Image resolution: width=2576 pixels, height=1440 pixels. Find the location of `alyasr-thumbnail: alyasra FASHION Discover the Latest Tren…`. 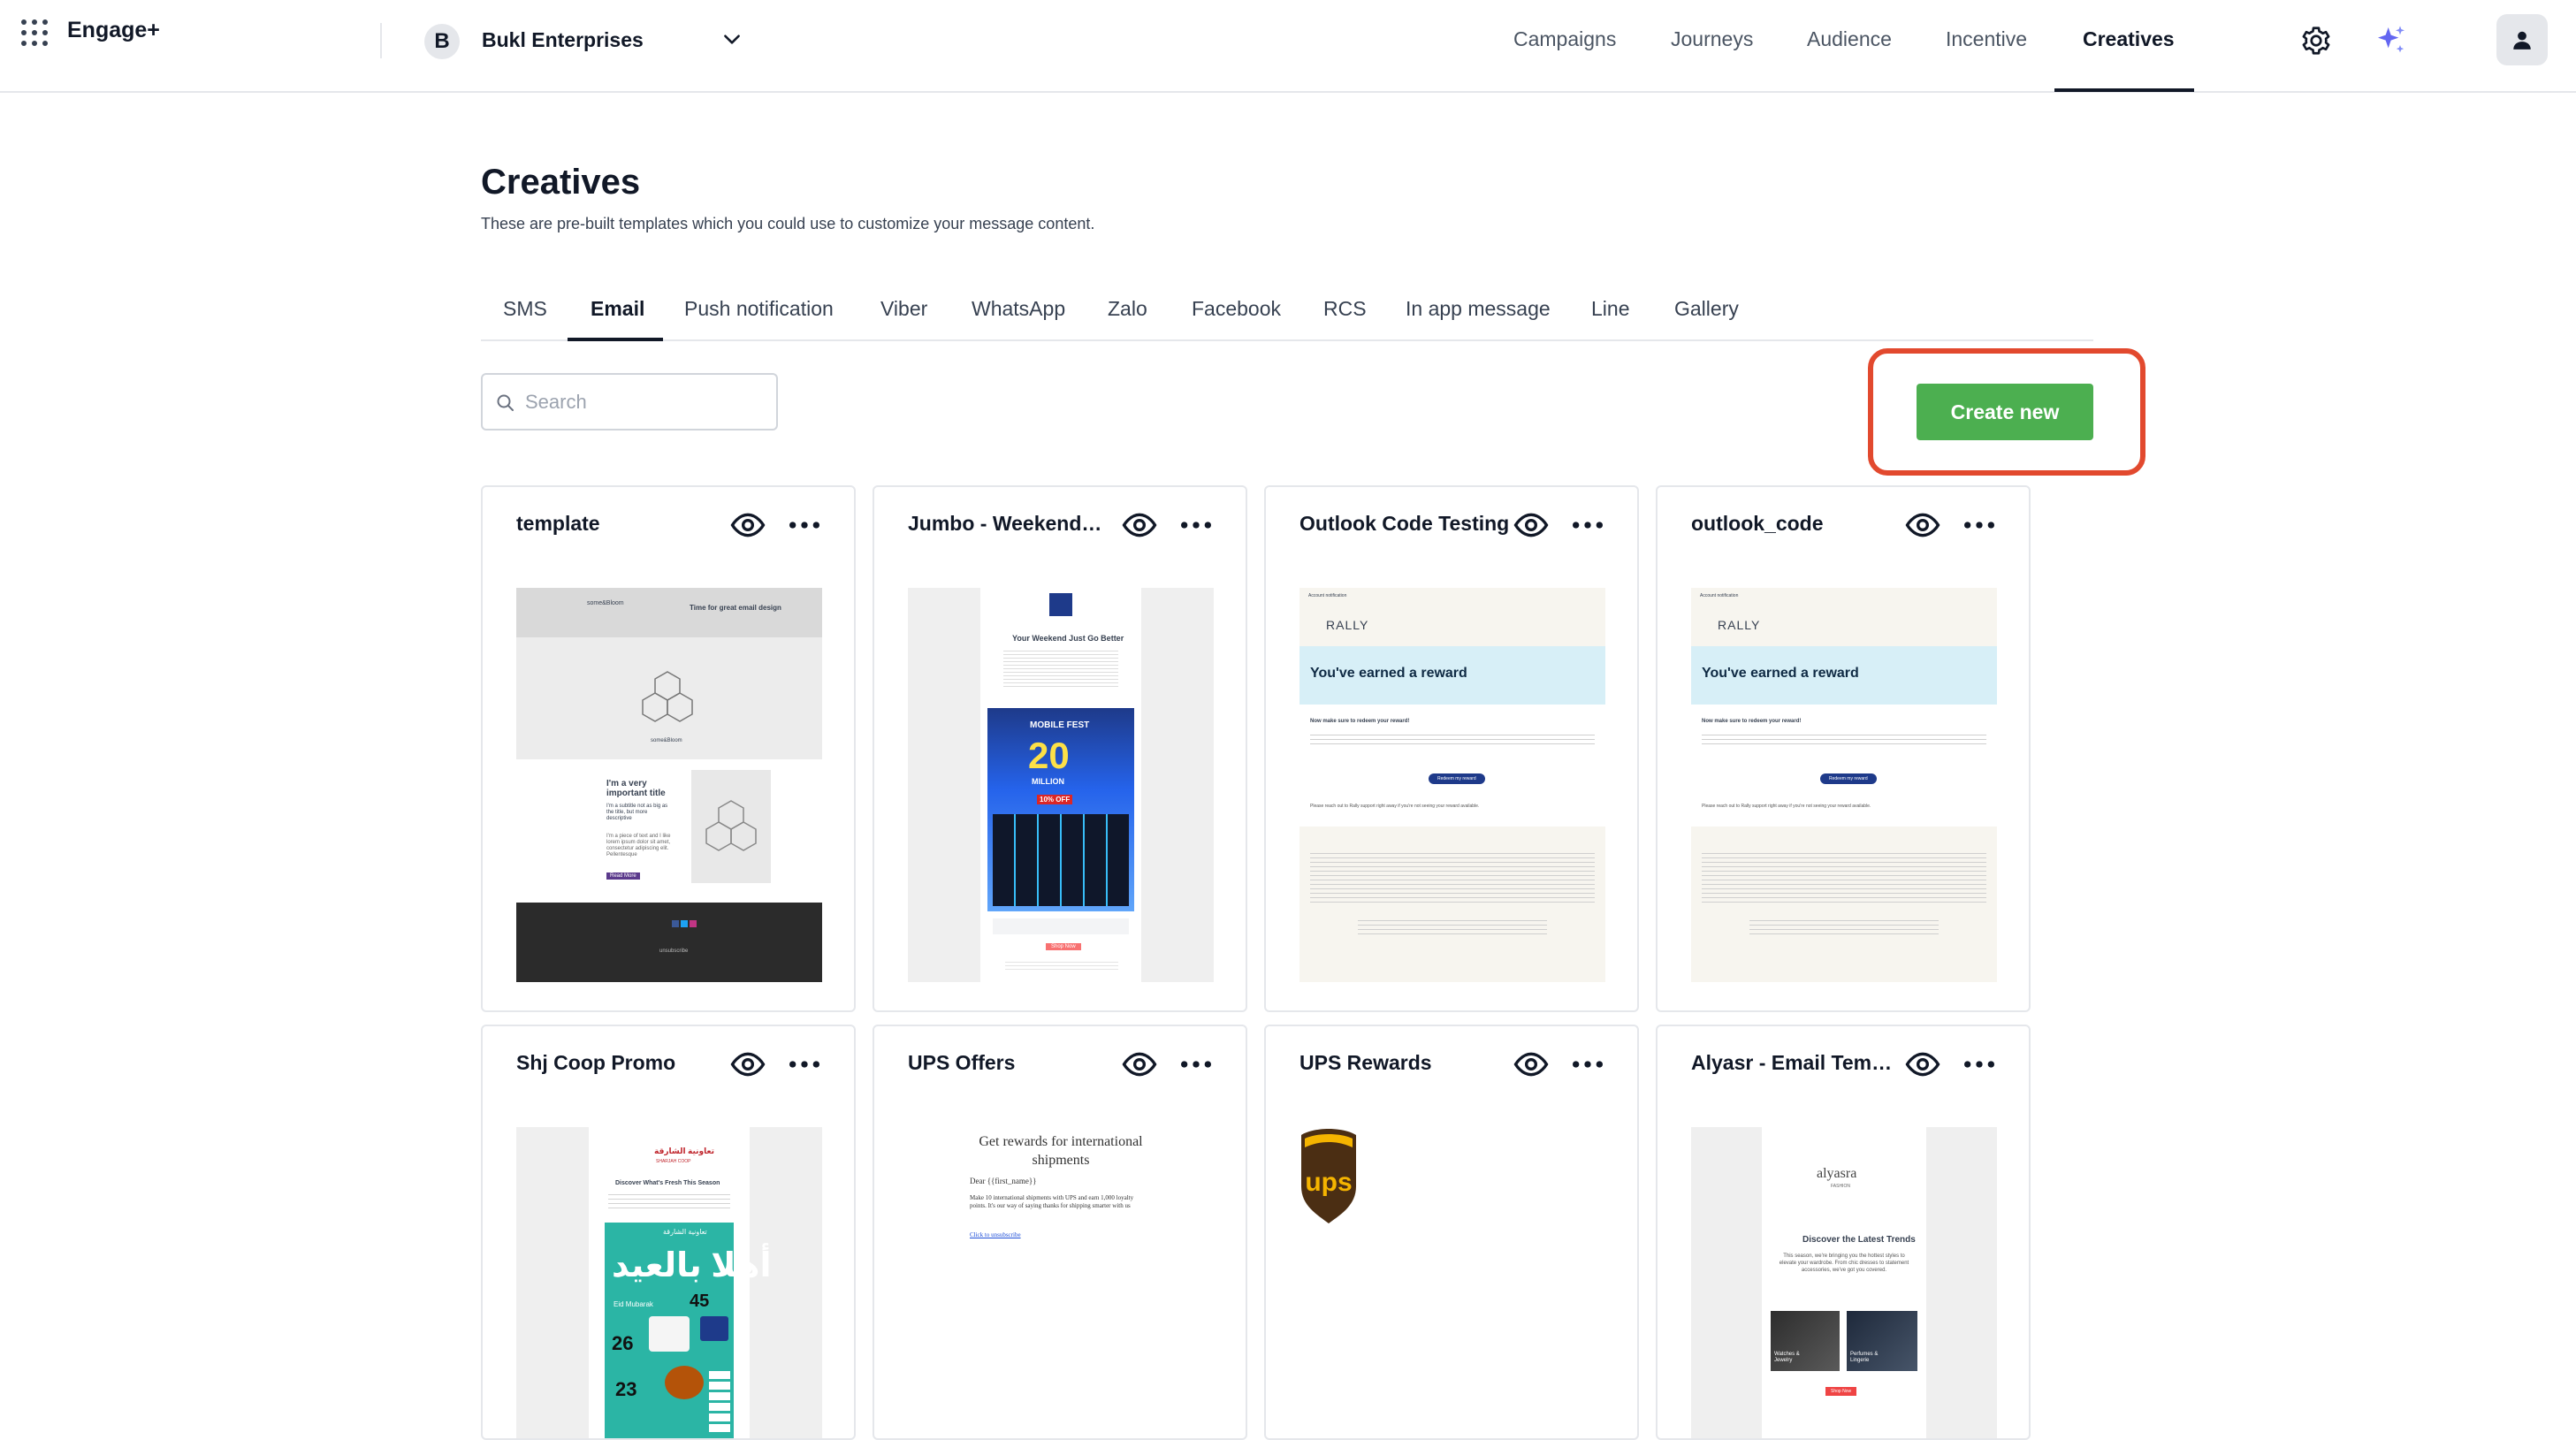

alyasr-thumbnail: alyasra FASHION Discover the Latest Tren… is located at coordinates (1844, 1283).